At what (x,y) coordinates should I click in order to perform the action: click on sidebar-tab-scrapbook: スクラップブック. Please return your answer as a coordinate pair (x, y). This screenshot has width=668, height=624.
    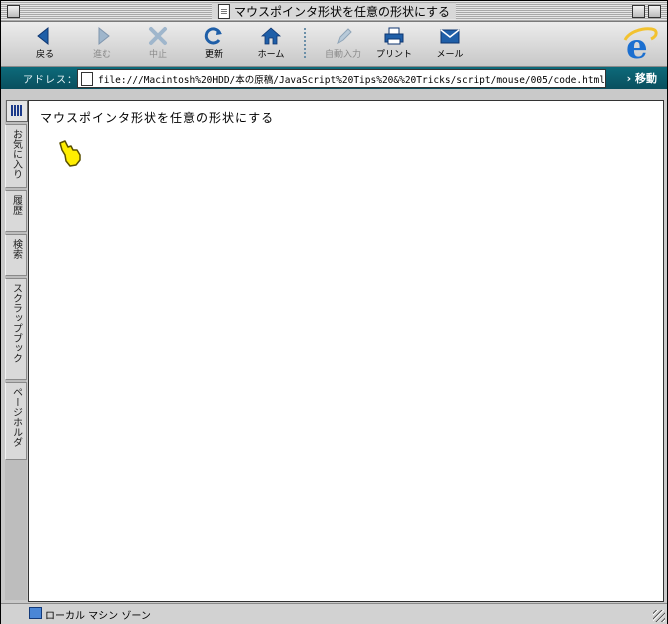
    Looking at the image, I should click on (16, 329).